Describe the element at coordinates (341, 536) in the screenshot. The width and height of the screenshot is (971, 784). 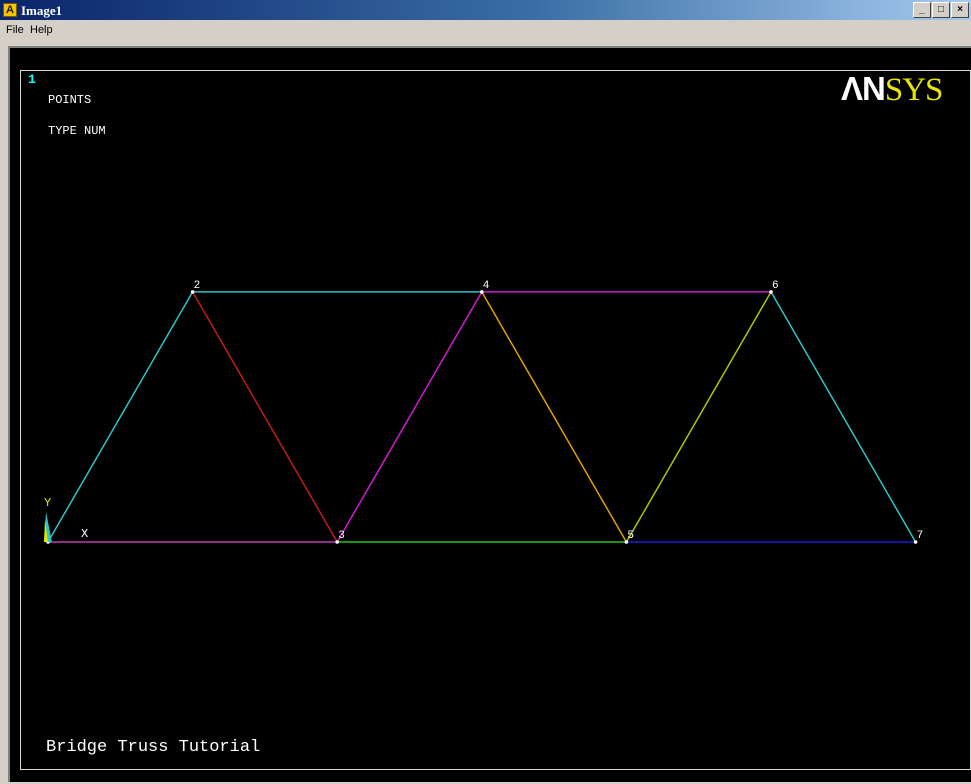
I see `keypoint-label-3: 3` at that location.